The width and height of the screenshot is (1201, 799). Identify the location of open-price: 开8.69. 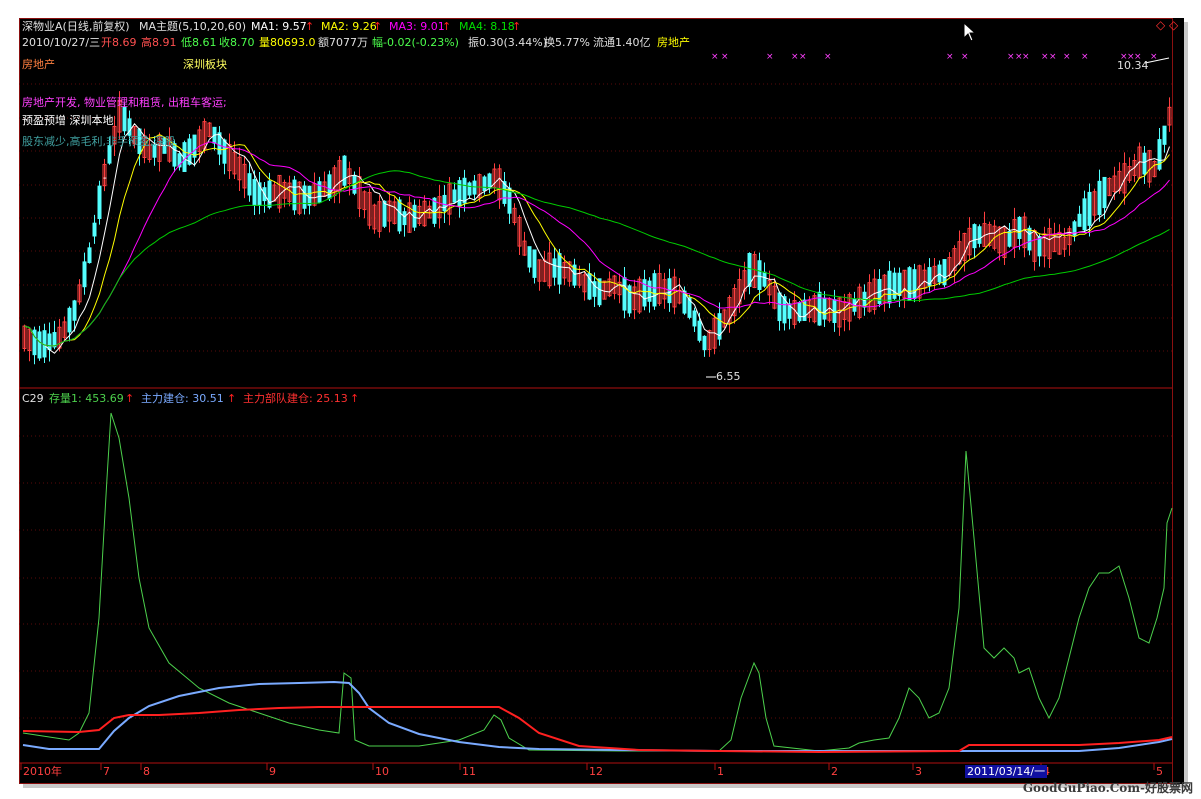
(119, 42).